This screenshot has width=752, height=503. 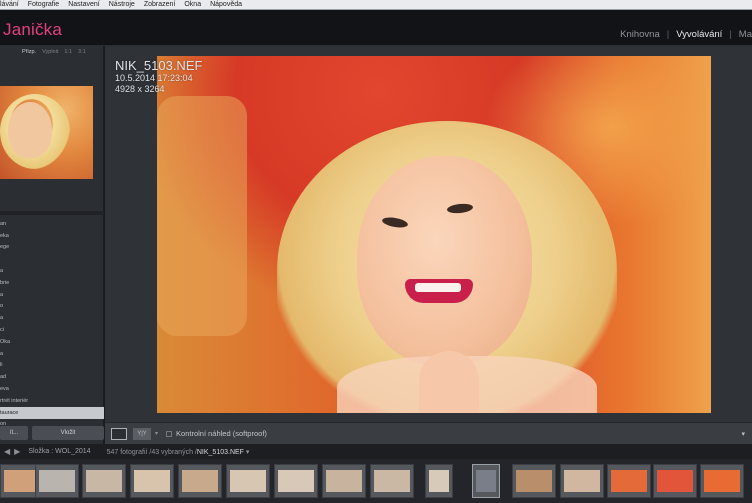 I want to click on forward-arrow-icon: ▶, so click(x=17, y=451).